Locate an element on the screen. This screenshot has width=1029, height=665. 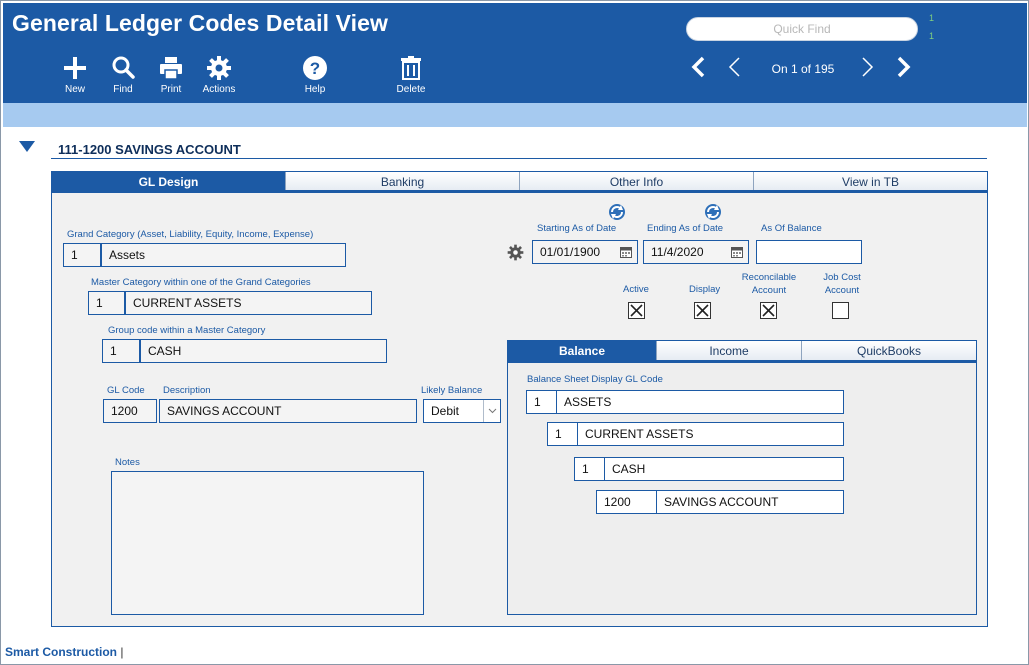
reconcilable-checkbox is located at coordinates (768, 310).